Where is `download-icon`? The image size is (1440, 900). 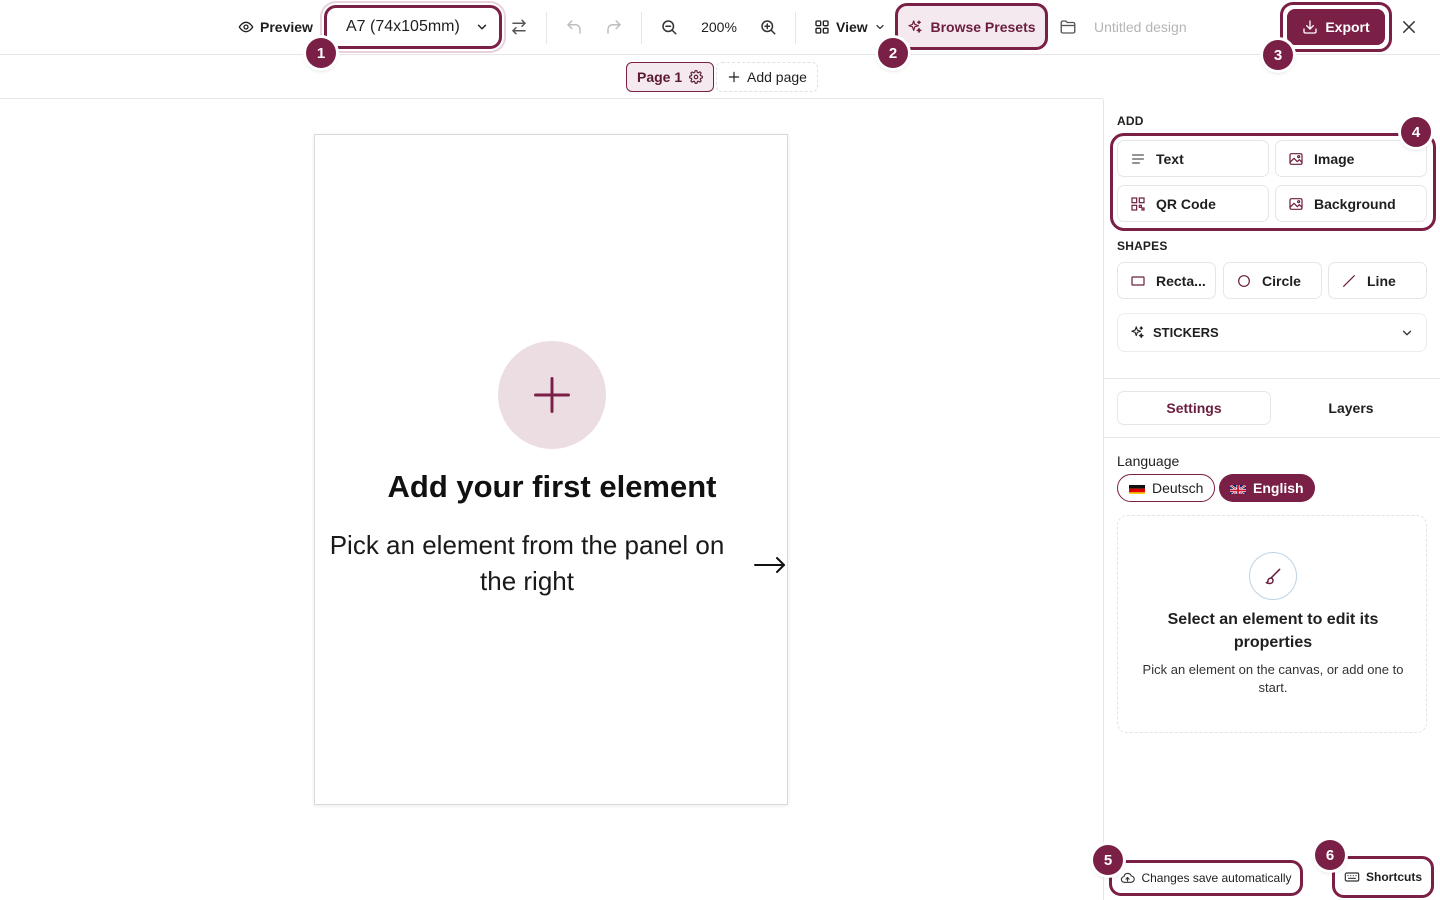 download-icon is located at coordinates (1310, 27).